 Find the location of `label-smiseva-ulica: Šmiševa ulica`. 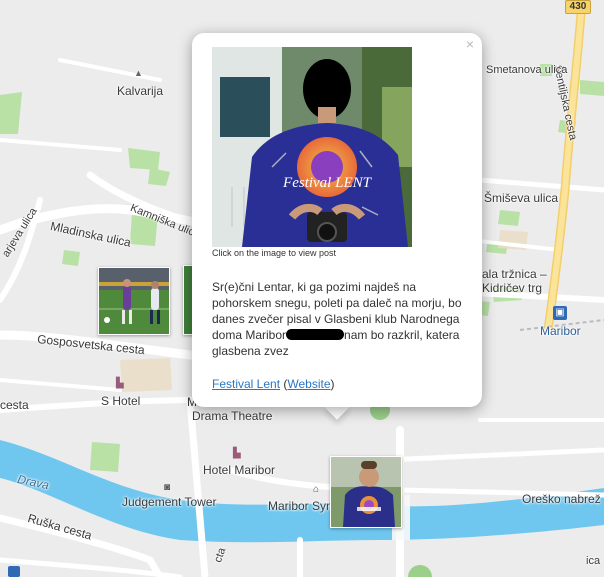

label-smiseva-ulica: Šmiševa ulica is located at coordinates (521, 198).